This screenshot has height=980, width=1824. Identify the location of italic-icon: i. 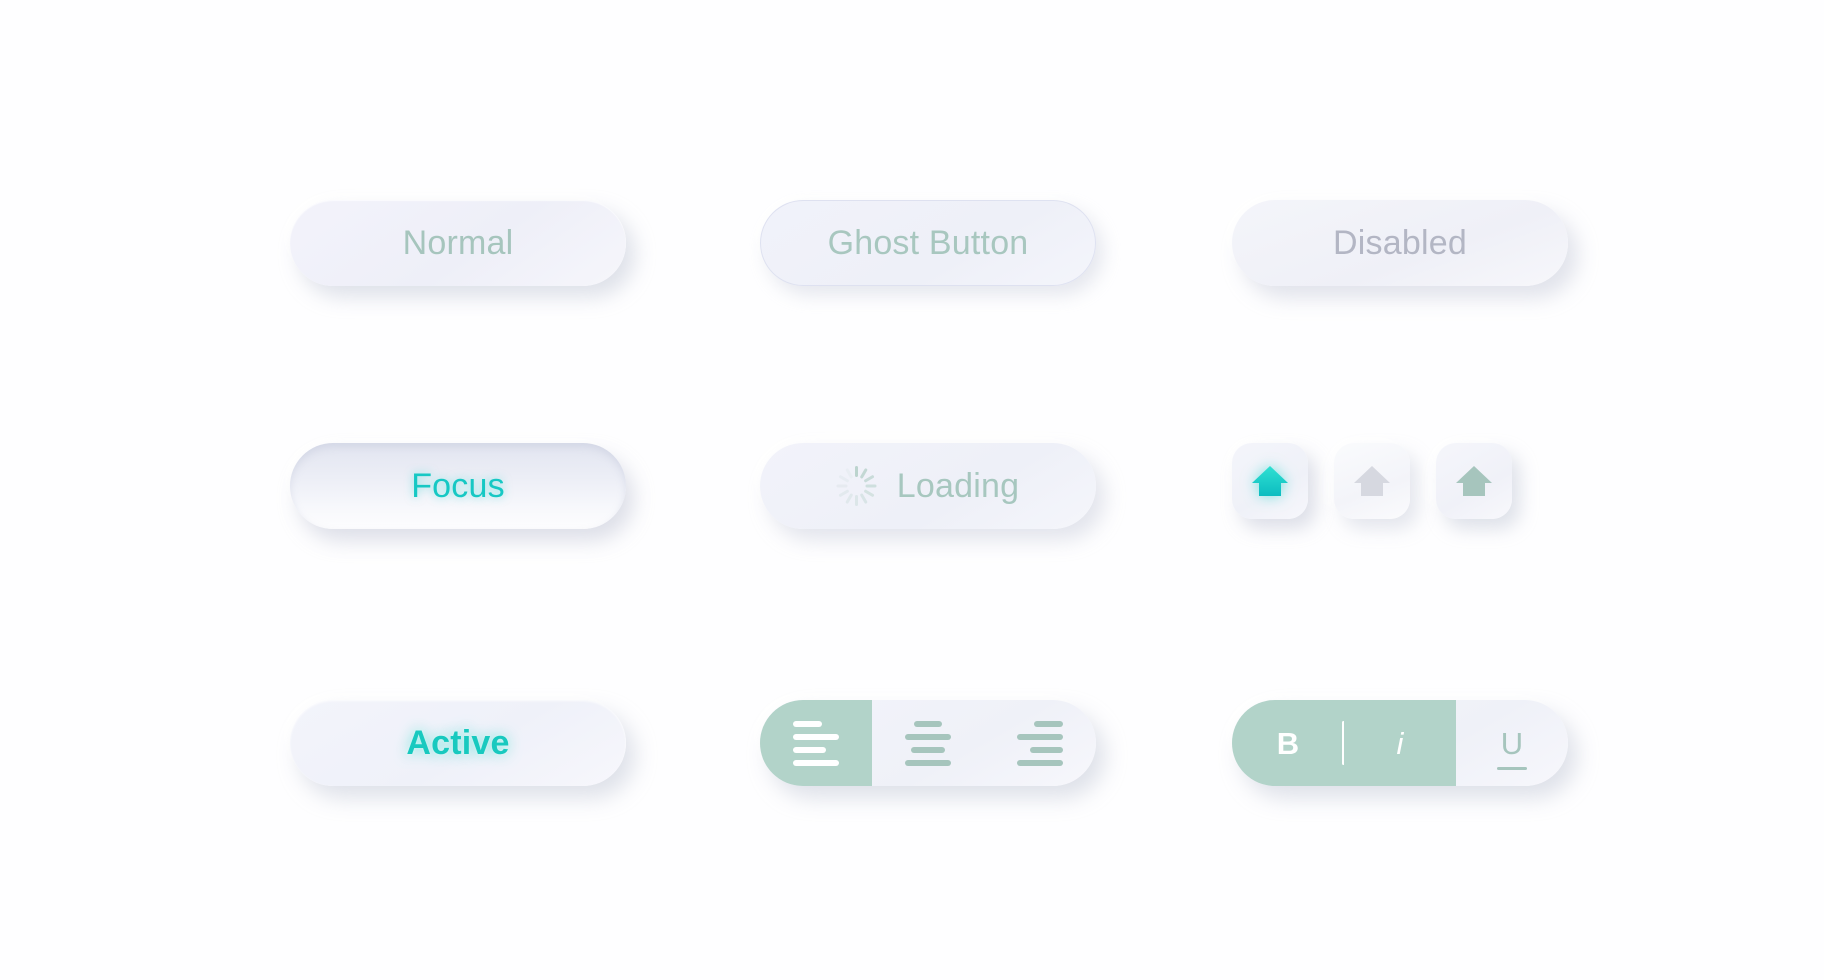
(1400, 743).